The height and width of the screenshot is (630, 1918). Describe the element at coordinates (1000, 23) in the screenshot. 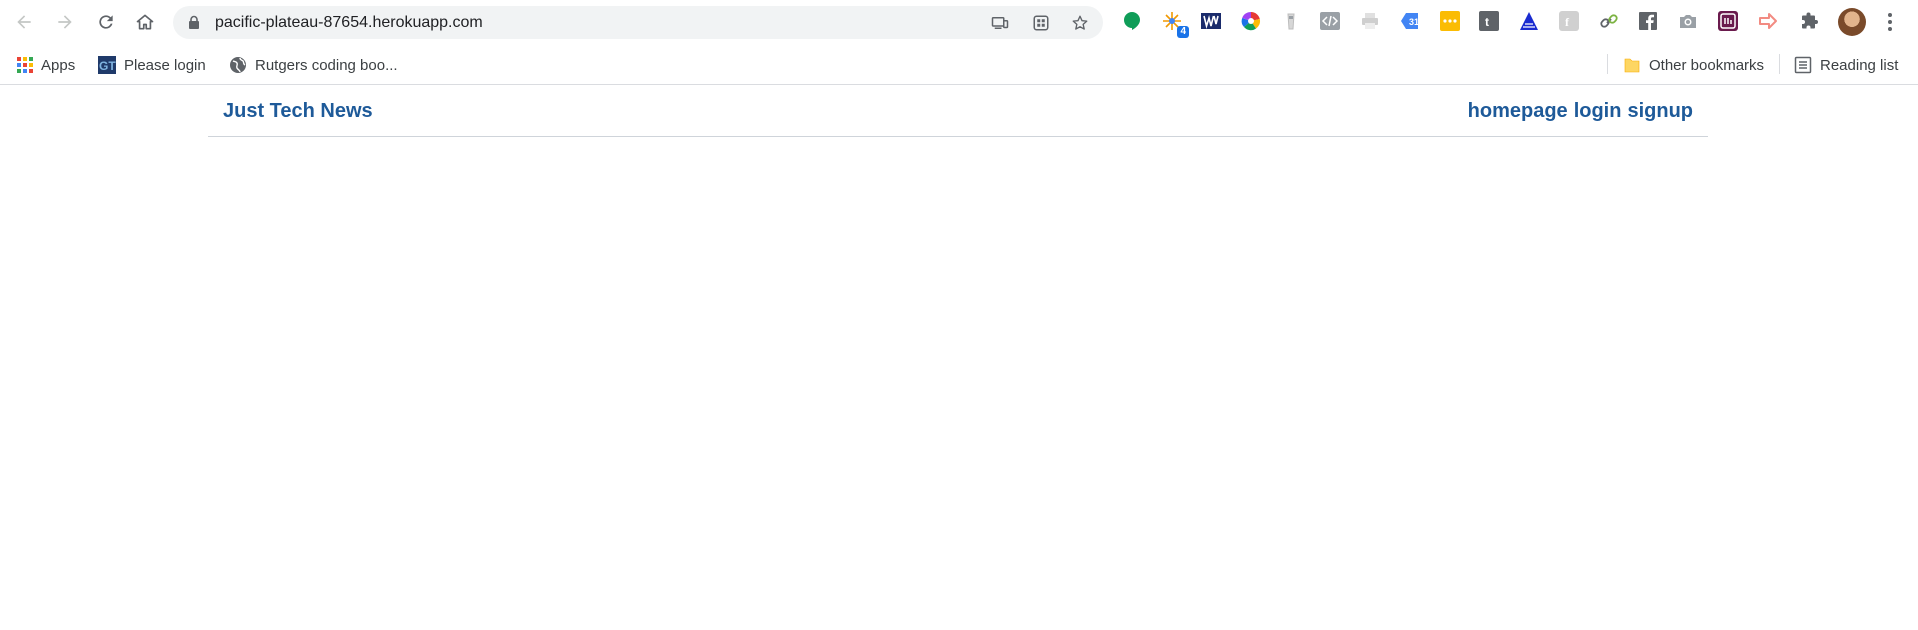

I see `cast-icon` at that location.